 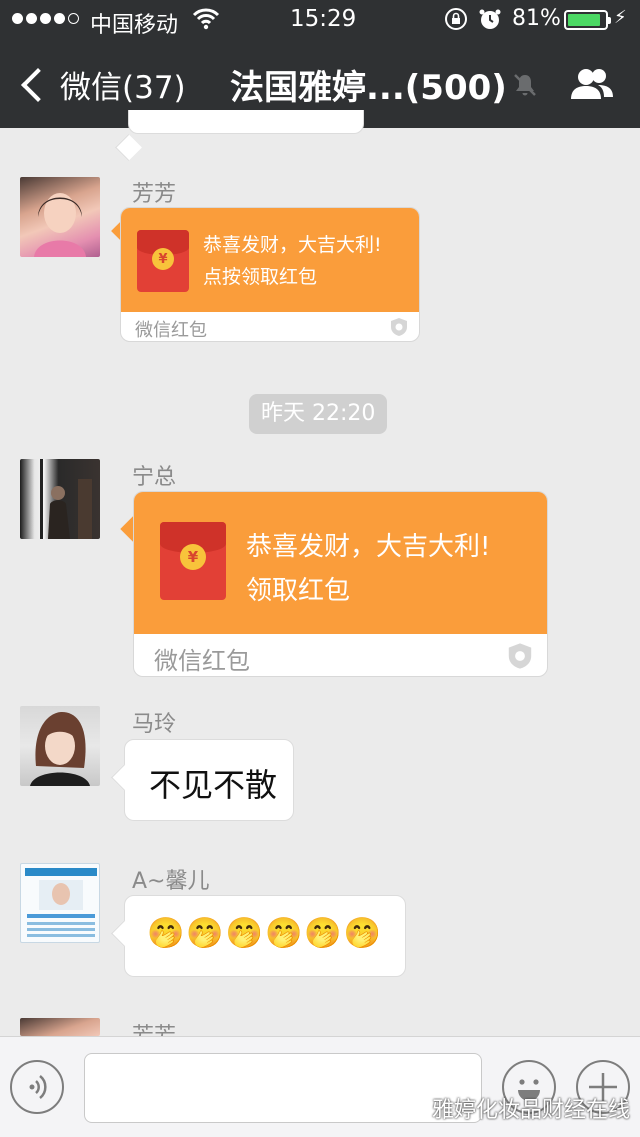 What do you see at coordinates (134, 25) in the screenshot?
I see `carrier-name: 中国移动` at bounding box center [134, 25].